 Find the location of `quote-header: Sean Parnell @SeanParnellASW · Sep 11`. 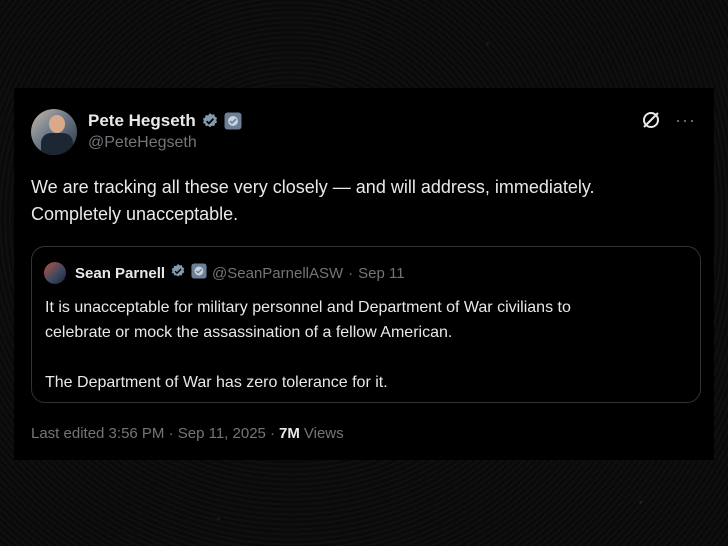

quote-header: Sean Parnell @SeanParnellASW · Sep 11 is located at coordinates (224, 273).